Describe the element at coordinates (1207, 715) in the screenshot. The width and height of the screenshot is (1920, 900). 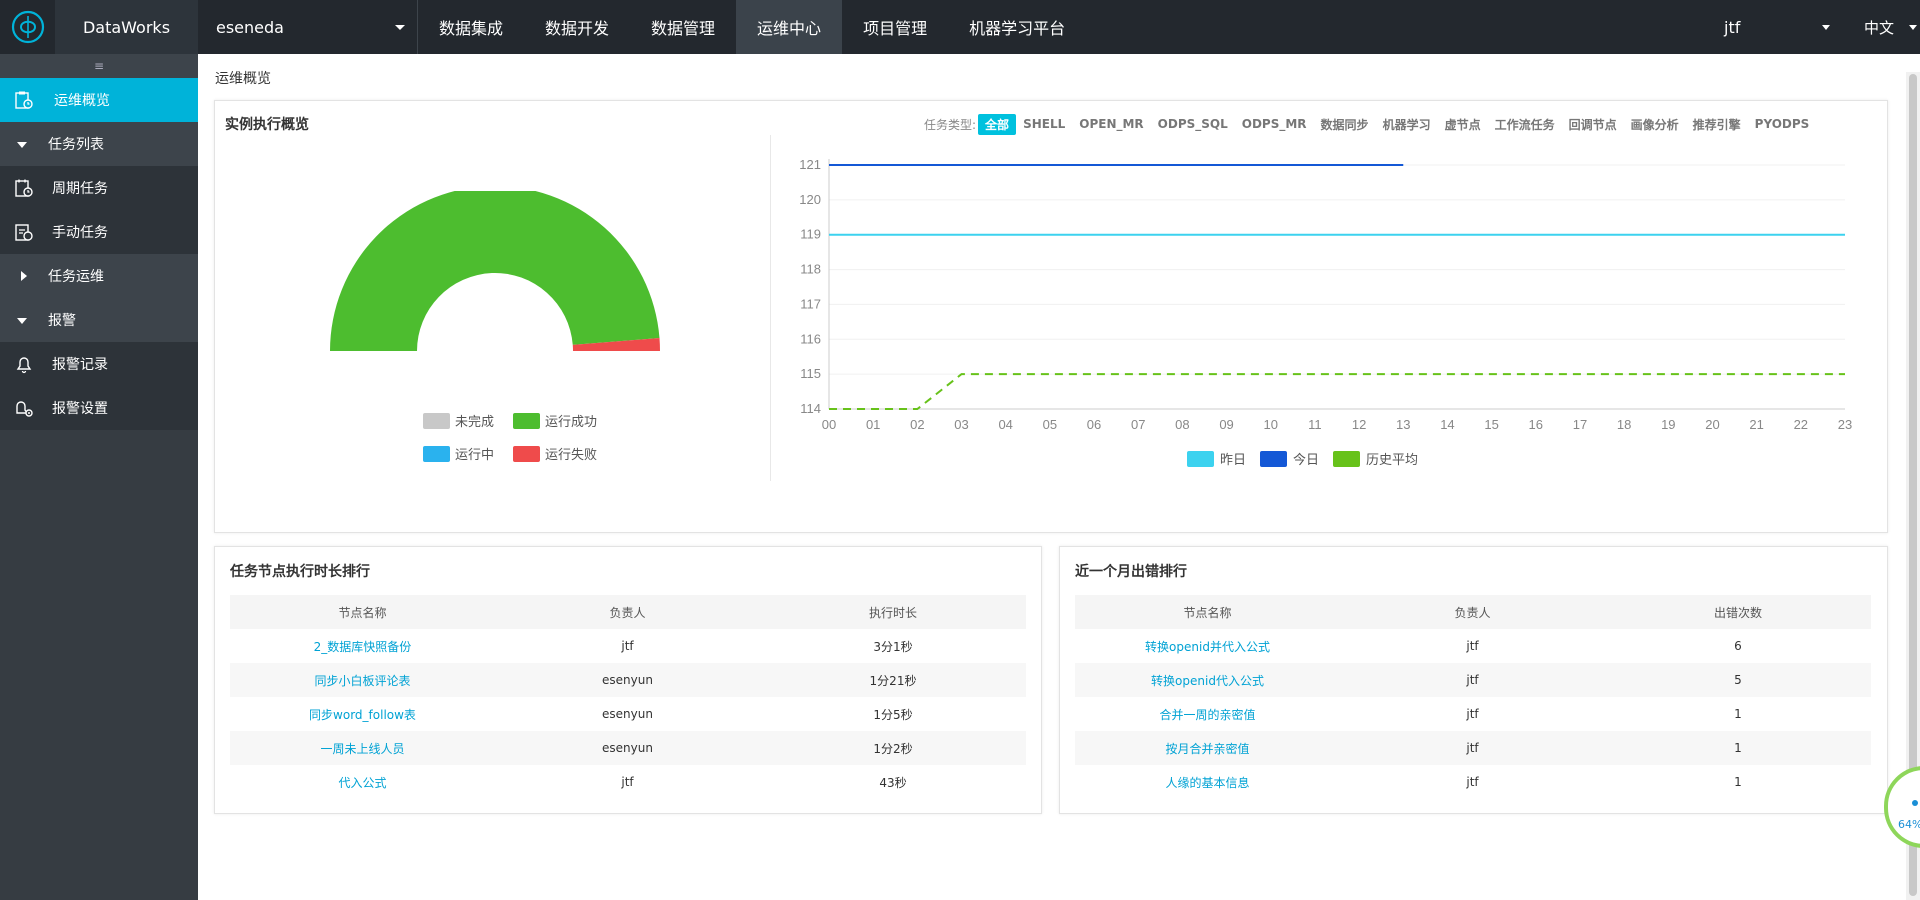
I see `node-link: 合并一周的亲密值` at that location.